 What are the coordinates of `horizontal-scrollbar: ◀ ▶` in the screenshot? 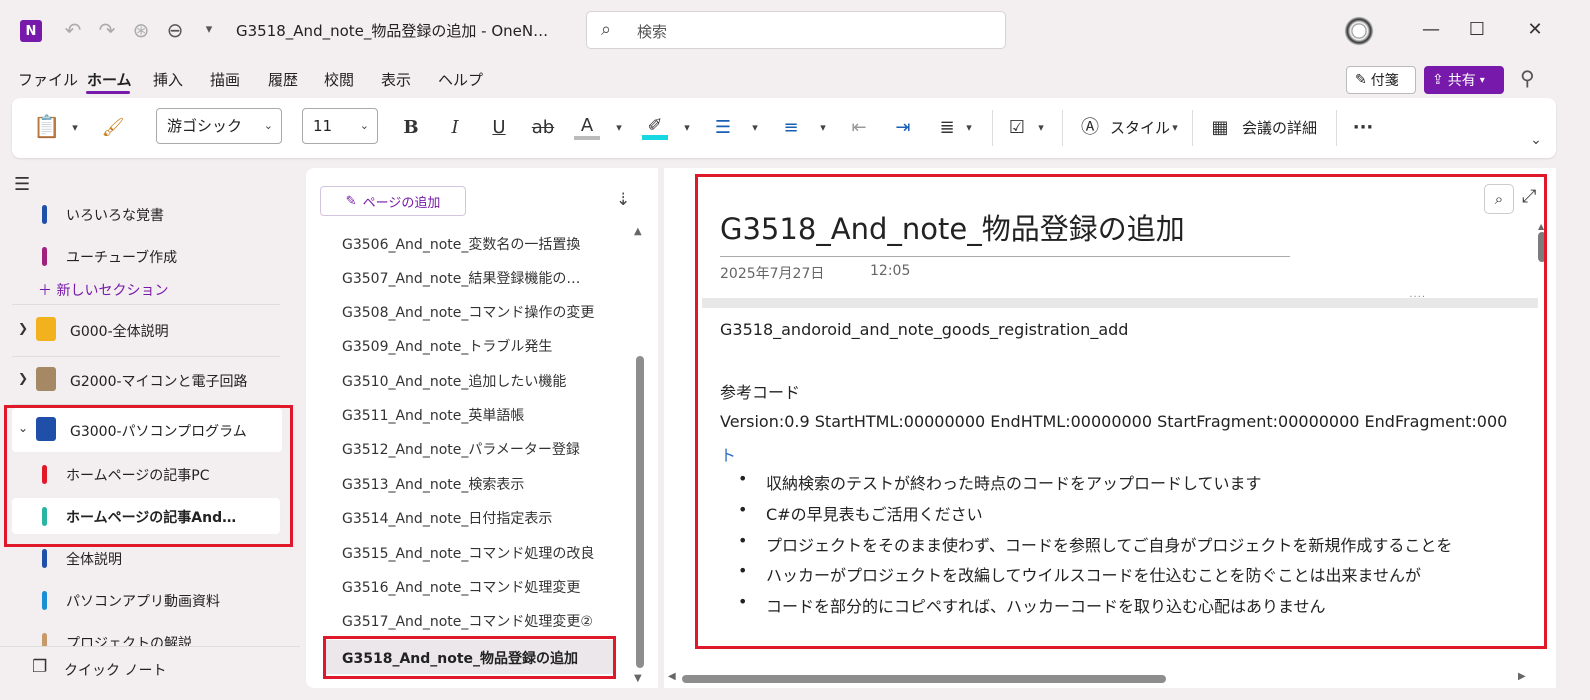 It's located at (1110, 678).